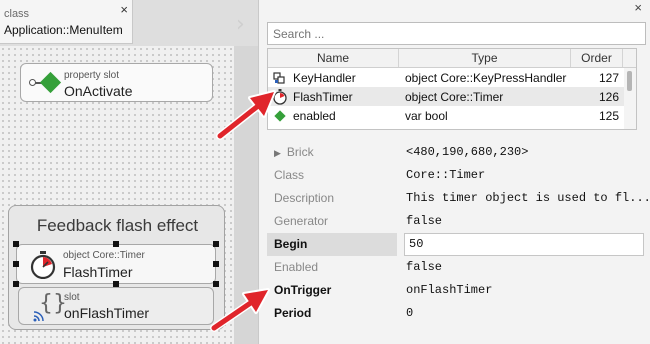 The height and width of the screenshot is (344, 650). I want to click on slot-brick-kind: slot, so click(72, 297).